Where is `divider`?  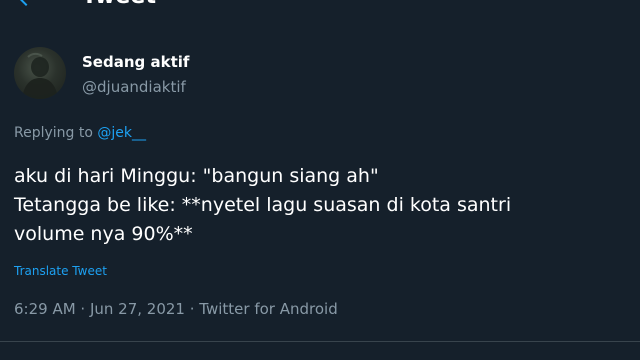
divider is located at coordinates (320, 341).